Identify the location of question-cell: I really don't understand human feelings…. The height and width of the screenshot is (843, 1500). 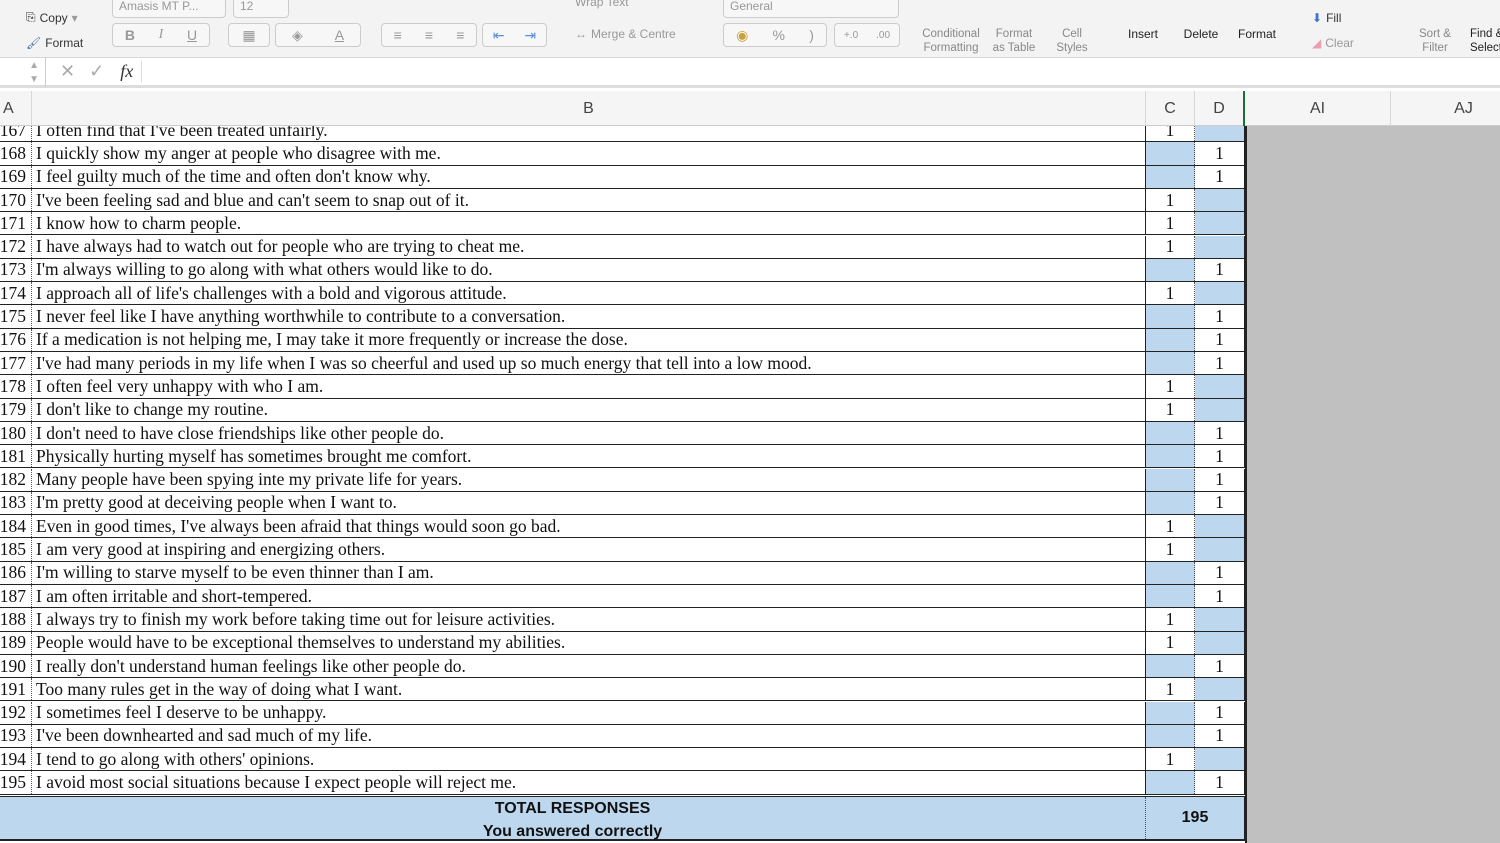
(589, 666).